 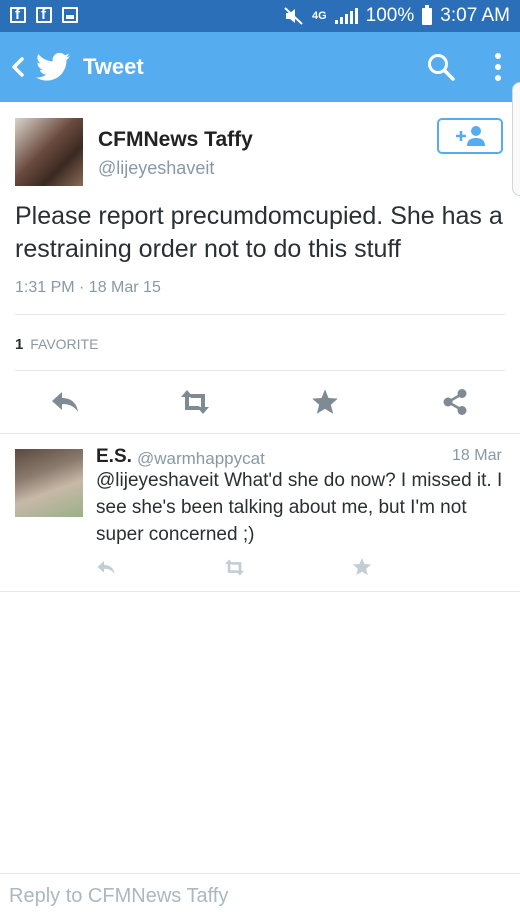 What do you see at coordinates (390, 15) in the screenshot?
I see `battery-percent: 100%` at bounding box center [390, 15].